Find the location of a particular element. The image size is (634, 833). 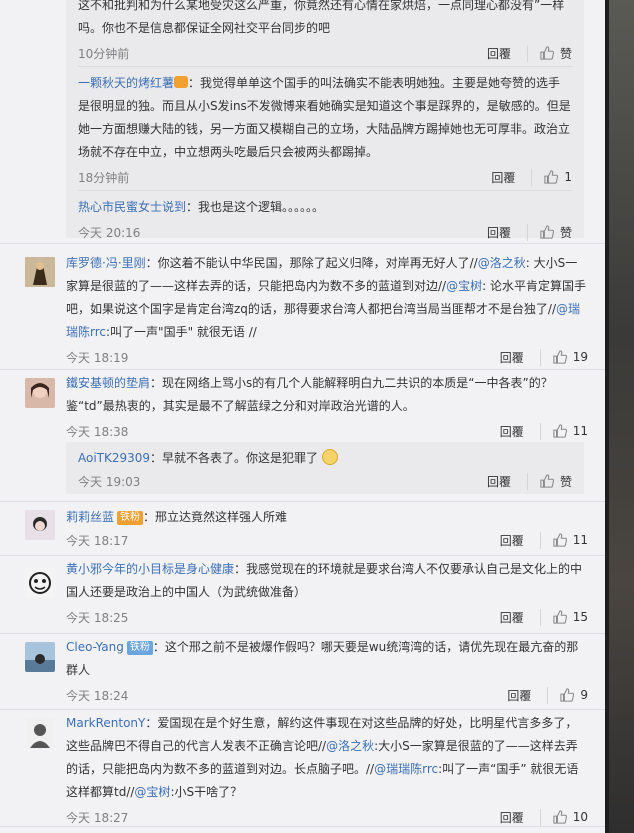

sub-reply: AoiTK29309：早就不各表了。你这是犯罪了 今天 19:03 回覆 赞 is located at coordinates (325, 468).